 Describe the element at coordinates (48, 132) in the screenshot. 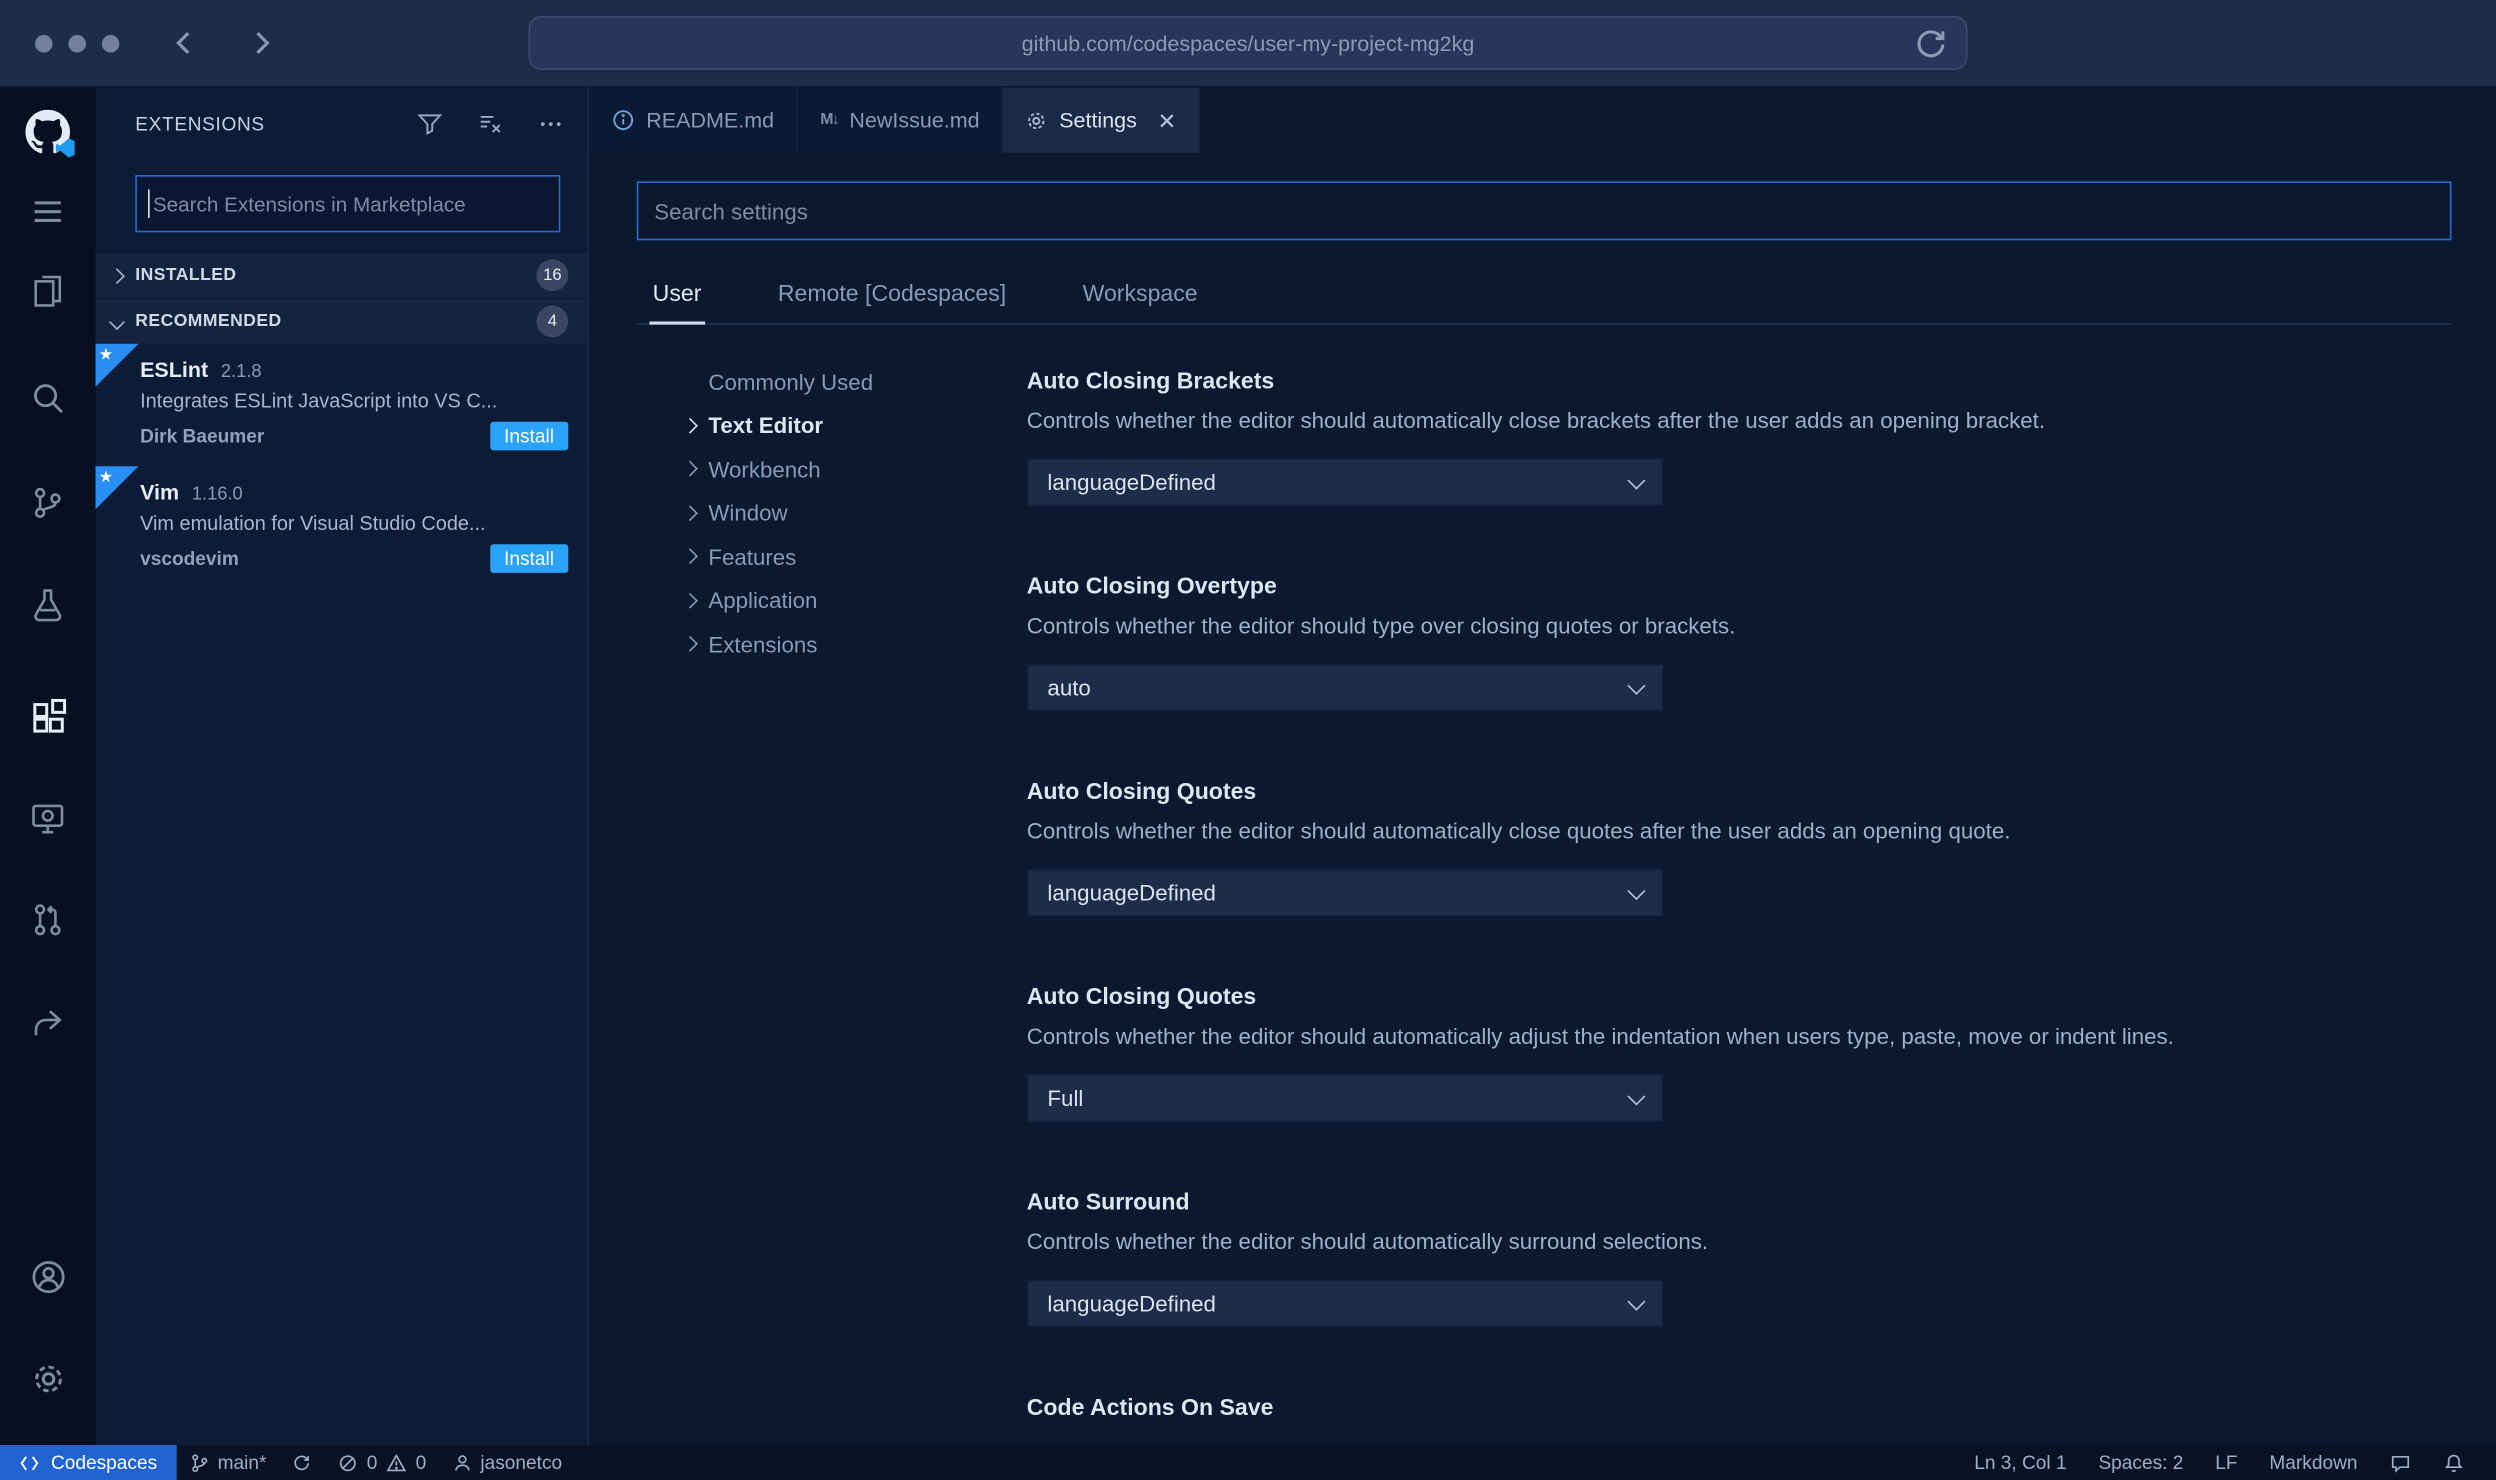

I see `github-logo-icon` at that location.